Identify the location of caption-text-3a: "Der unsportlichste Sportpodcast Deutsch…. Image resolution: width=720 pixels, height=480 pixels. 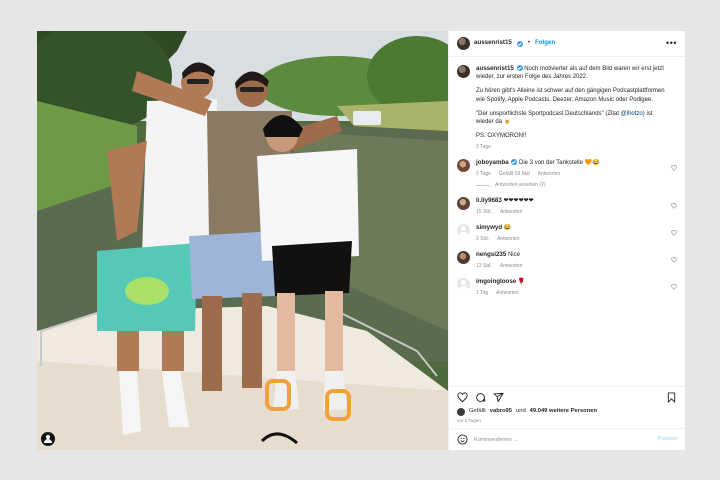
(548, 113).